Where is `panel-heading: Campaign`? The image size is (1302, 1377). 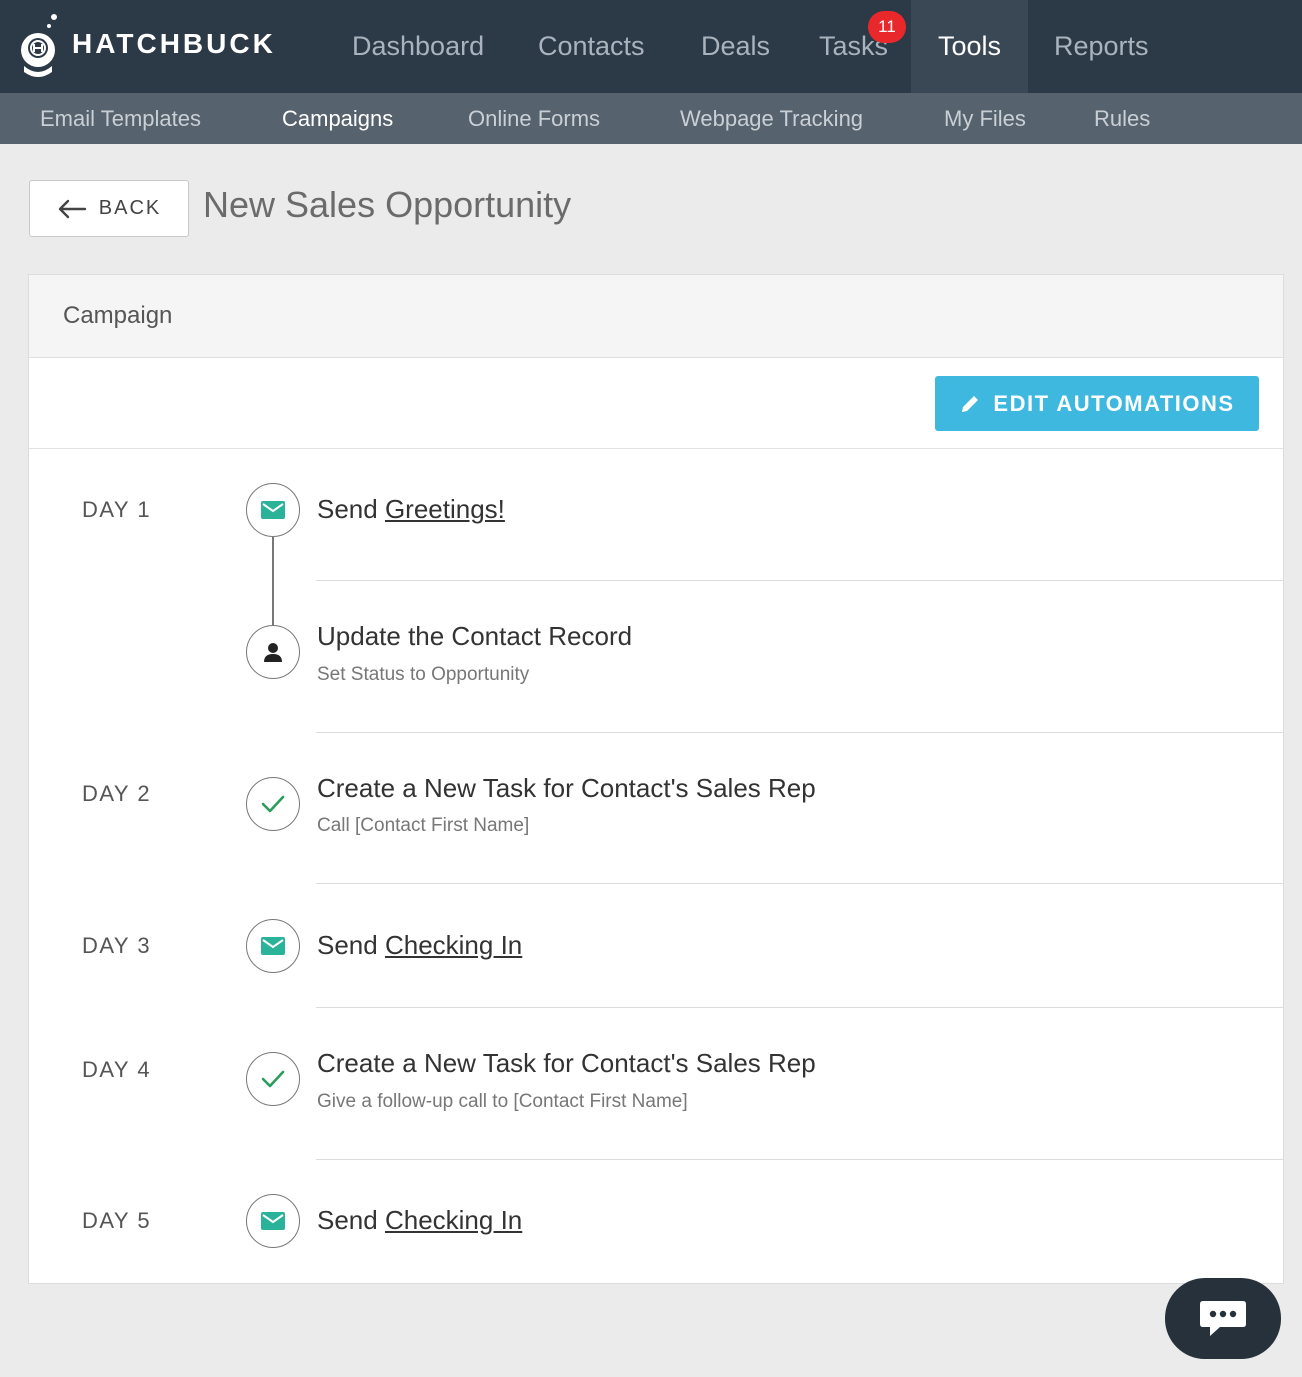
panel-heading: Campaign is located at coordinates (118, 315).